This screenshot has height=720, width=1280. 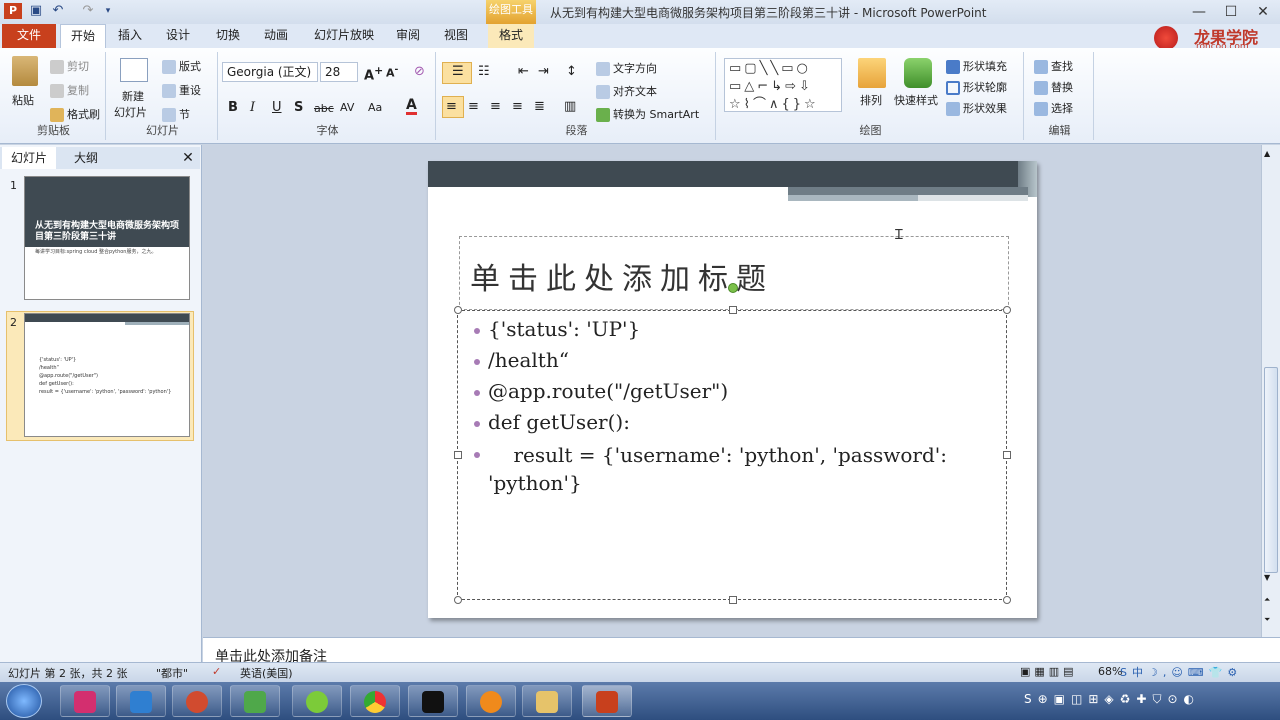 I want to click on paste-button: 粘贴, so click(x=23, y=100).